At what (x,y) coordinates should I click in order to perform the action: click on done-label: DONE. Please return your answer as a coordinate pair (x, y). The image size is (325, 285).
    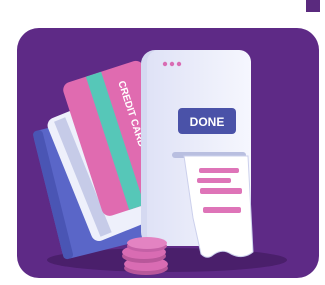
    Looking at the image, I should click on (207, 122).